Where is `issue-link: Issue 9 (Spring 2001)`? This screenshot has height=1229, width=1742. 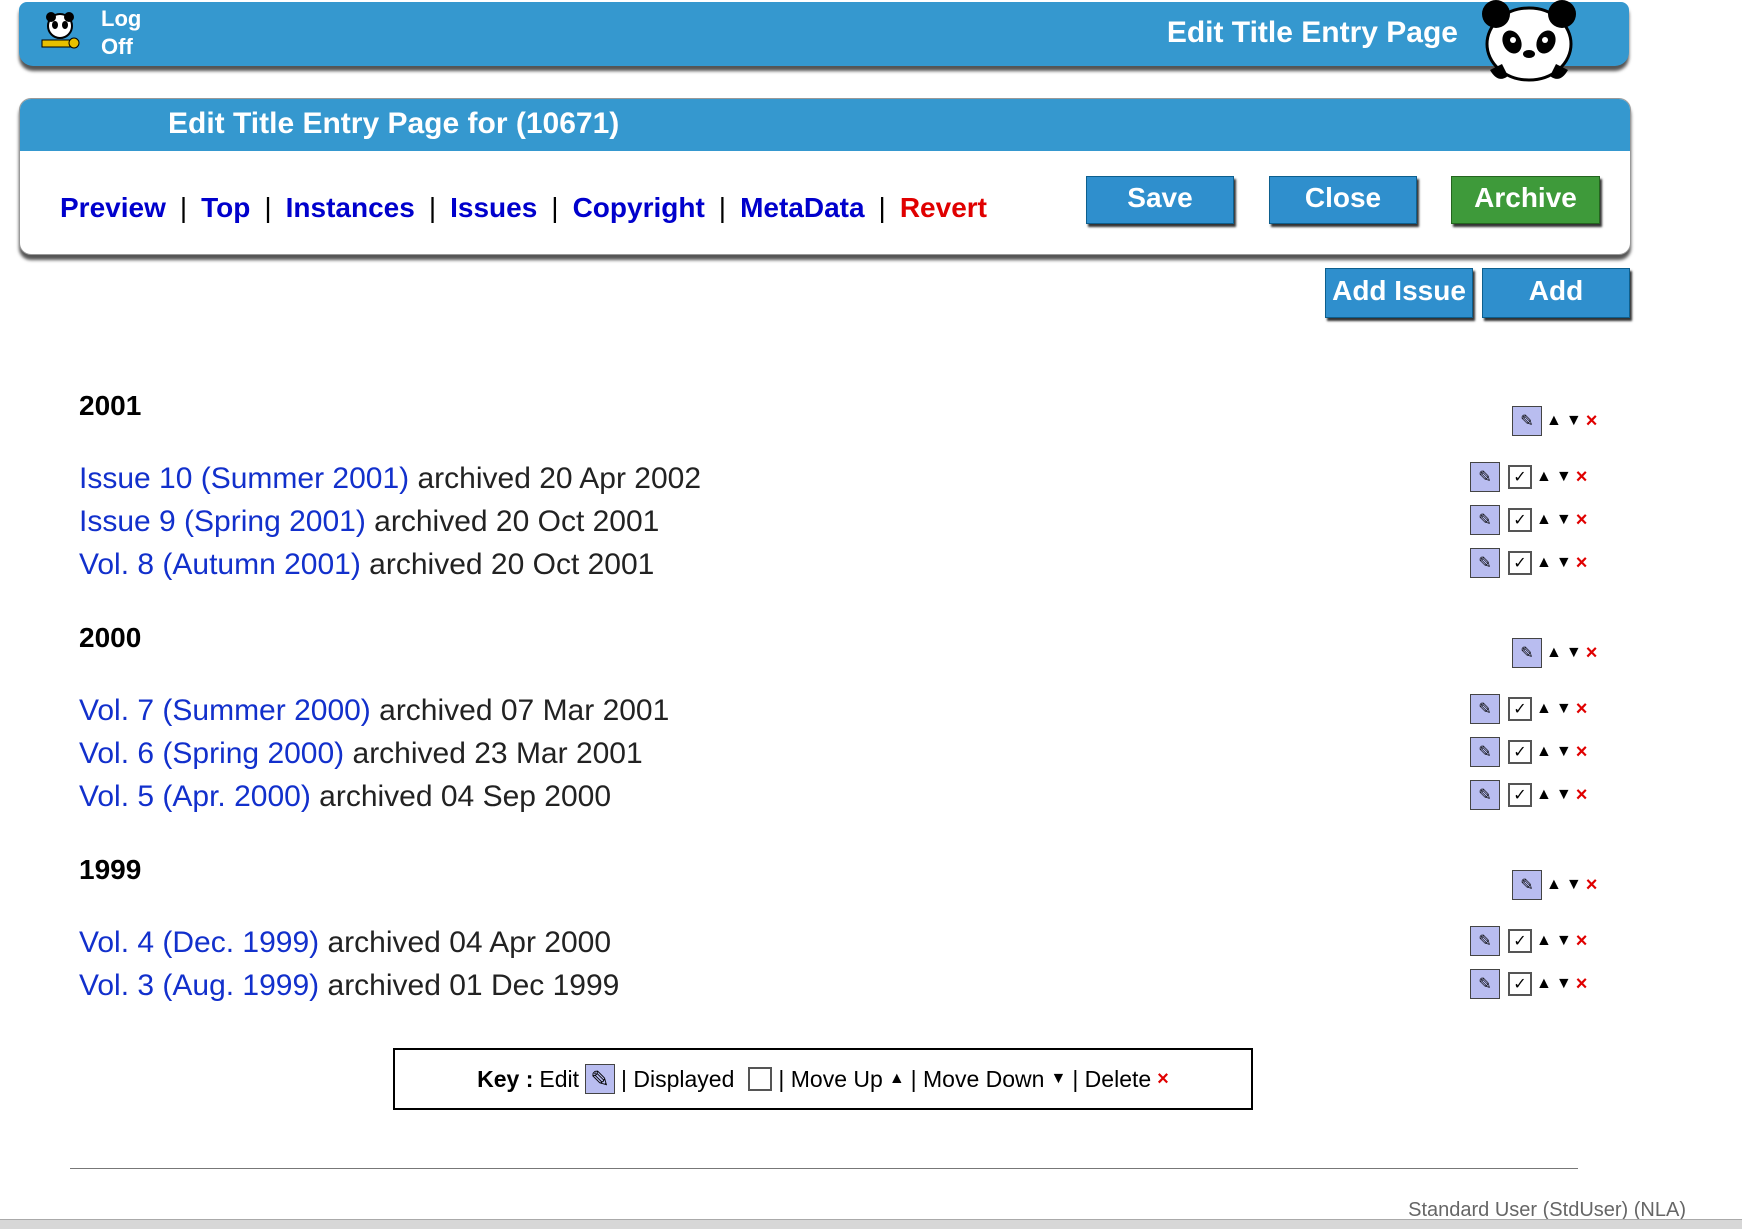
issue-link: Issue 9 (Spring 2001) is located at coordinates (222, 521).